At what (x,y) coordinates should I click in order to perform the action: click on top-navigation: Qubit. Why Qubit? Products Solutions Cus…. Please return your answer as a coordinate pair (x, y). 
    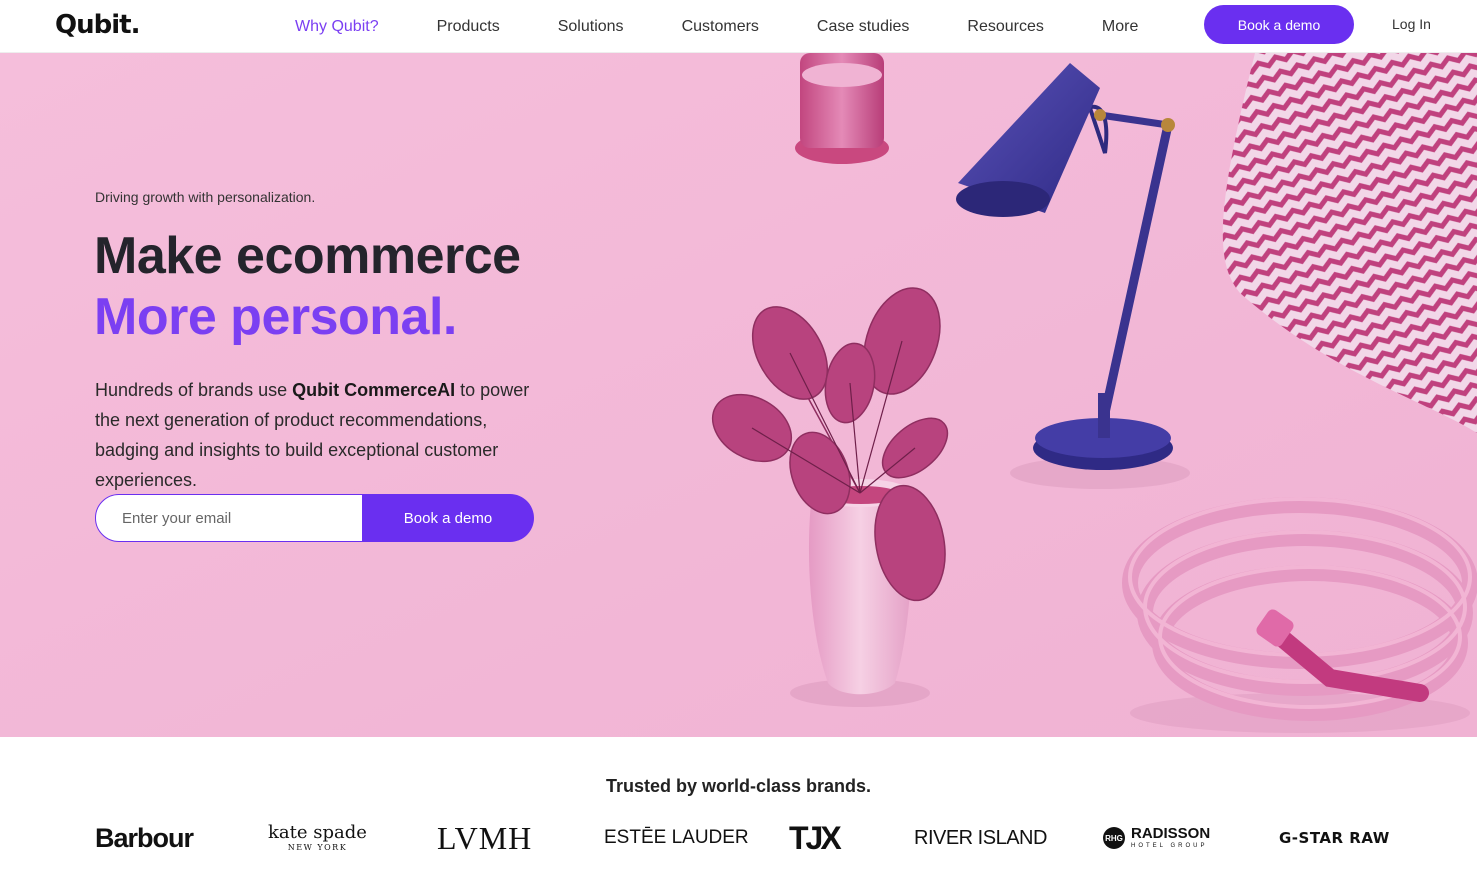
    Looking at the image, I should click on (738, 26).